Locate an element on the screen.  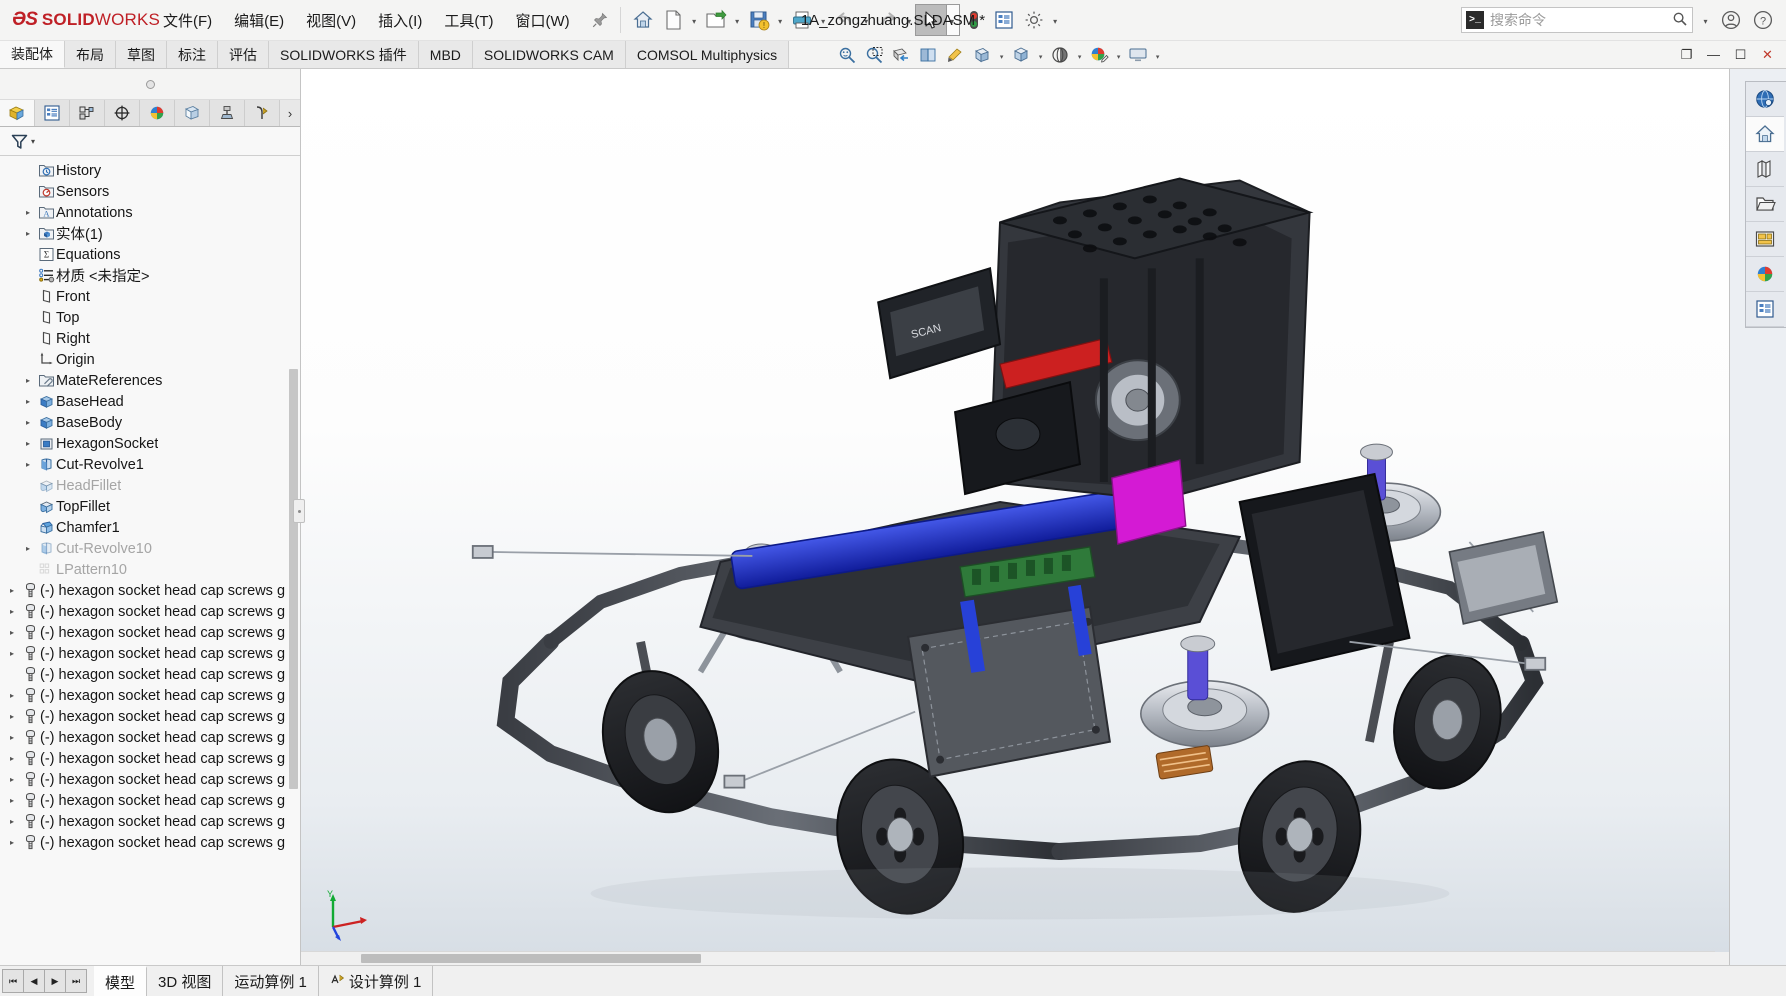
minimize-button: — is located at coordinates (1713, 54).